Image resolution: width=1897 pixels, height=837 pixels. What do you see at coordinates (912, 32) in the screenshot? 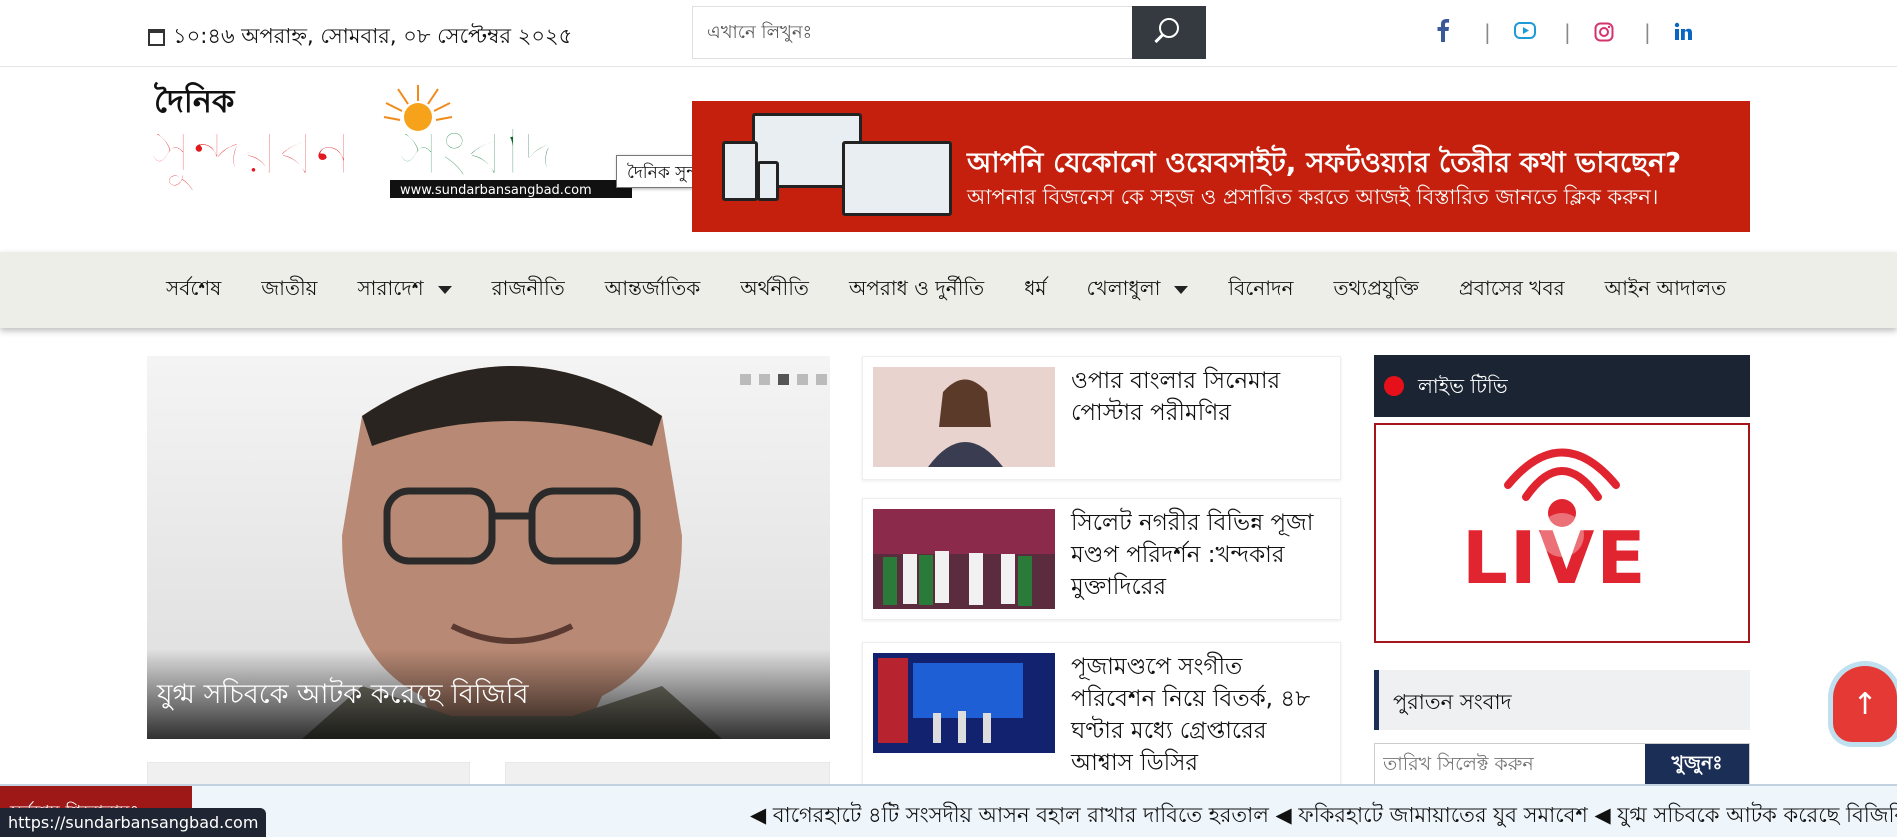
I see `search-input` at bounding box center [912, 32].